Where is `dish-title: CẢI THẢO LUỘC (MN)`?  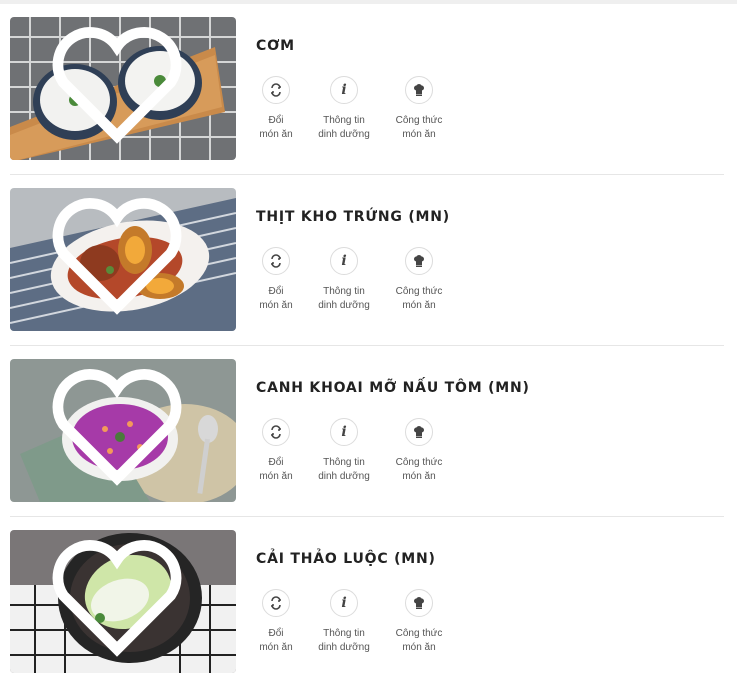 dish-title: CẢI THẢO LUỘC (MN) is located at coordinates (346, 559).